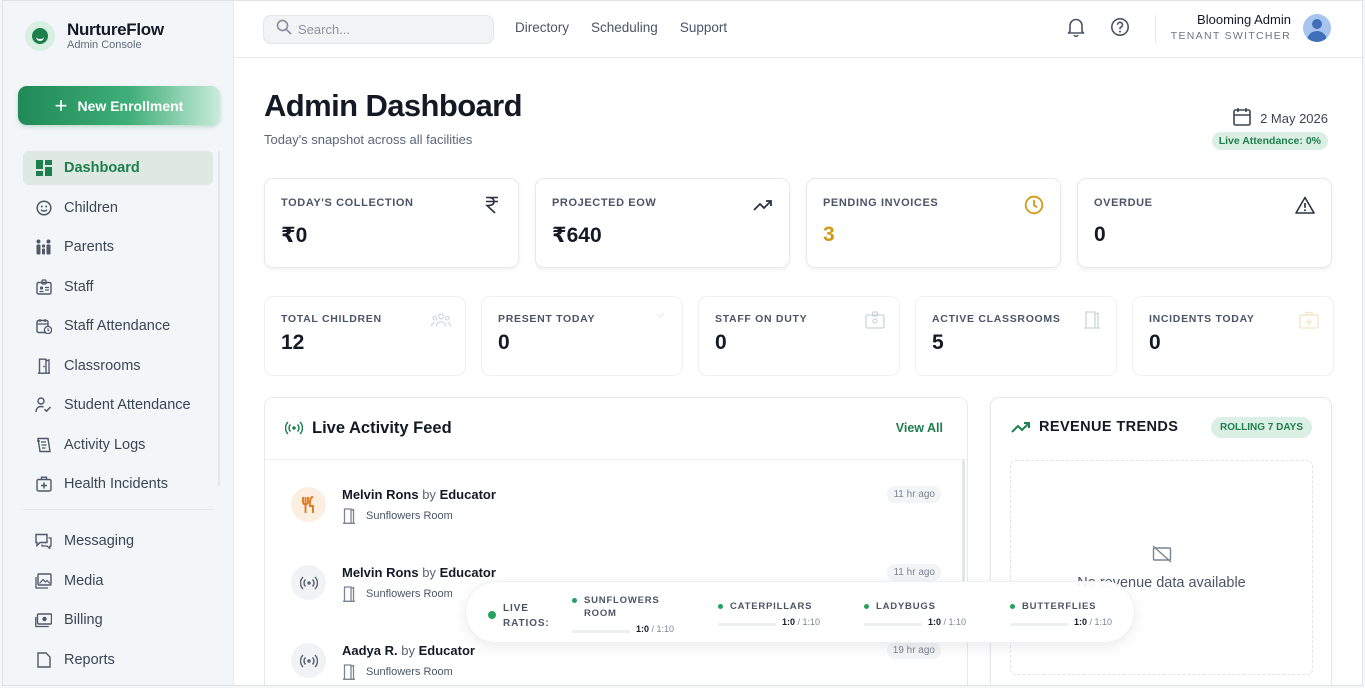 This screenshot has width=1365, height=688. I want to click on new-enrollment-button: + New Enrollment, so click(119, 105).